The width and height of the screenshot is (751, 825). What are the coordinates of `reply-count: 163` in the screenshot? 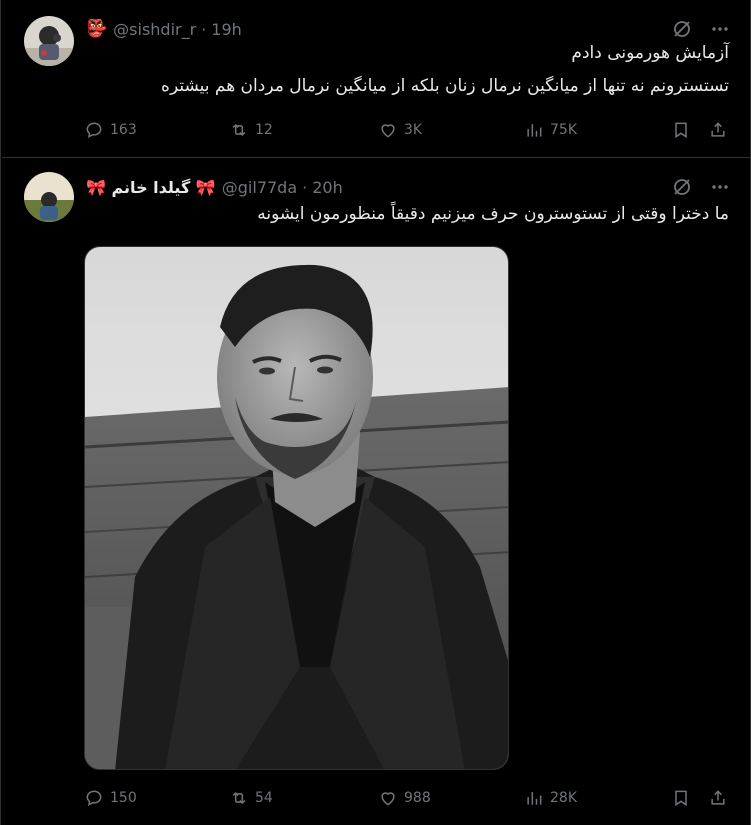 It's located at (123, 130).